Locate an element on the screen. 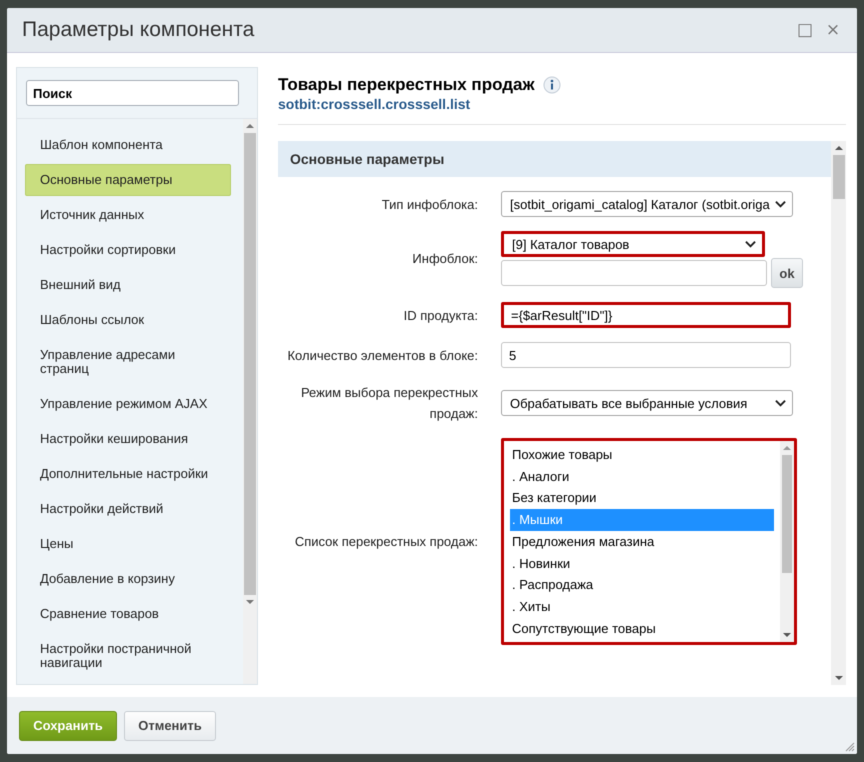 The height and width of the screenshot is (762, 864). close-button: × is located at coordinates (833, 30).